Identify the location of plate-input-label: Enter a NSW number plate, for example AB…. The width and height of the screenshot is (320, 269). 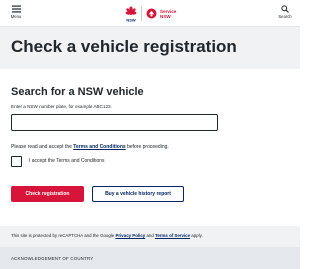
(61, 106).